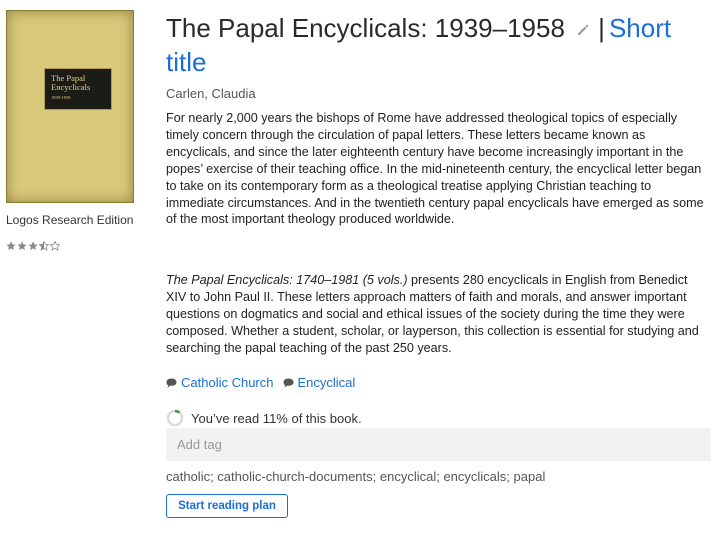 This screenshot has height=535, width=727. Describe the element at coordinates (438, 444) in the screenshot. I see `add-tag-input: Add tag` at that location.